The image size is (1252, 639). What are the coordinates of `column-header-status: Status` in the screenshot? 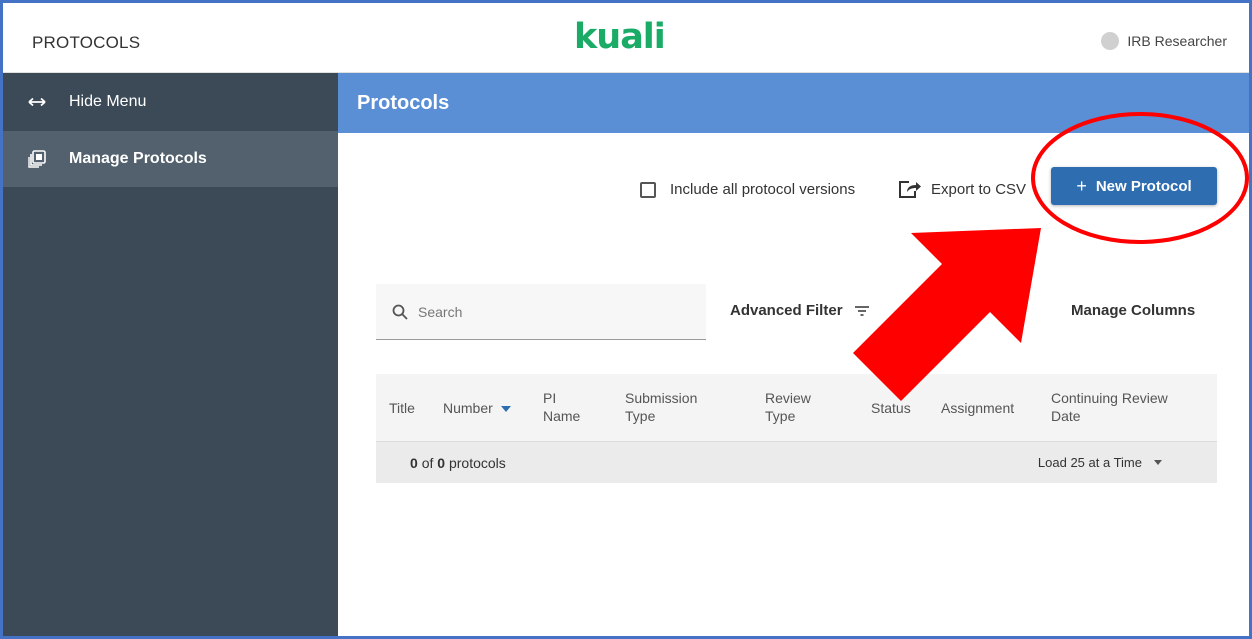 It's located at (891, 408).